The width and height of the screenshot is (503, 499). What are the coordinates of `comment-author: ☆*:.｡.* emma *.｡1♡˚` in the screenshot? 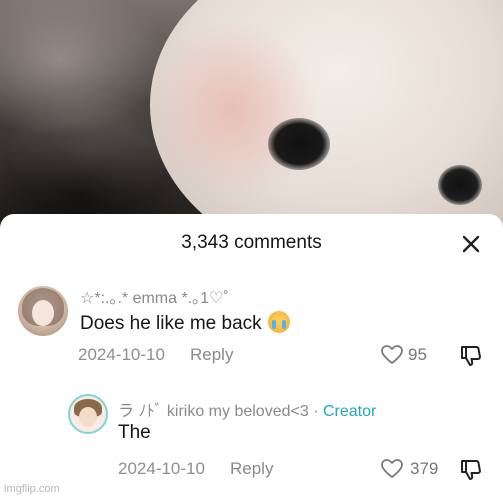 It's located at (154, 296).